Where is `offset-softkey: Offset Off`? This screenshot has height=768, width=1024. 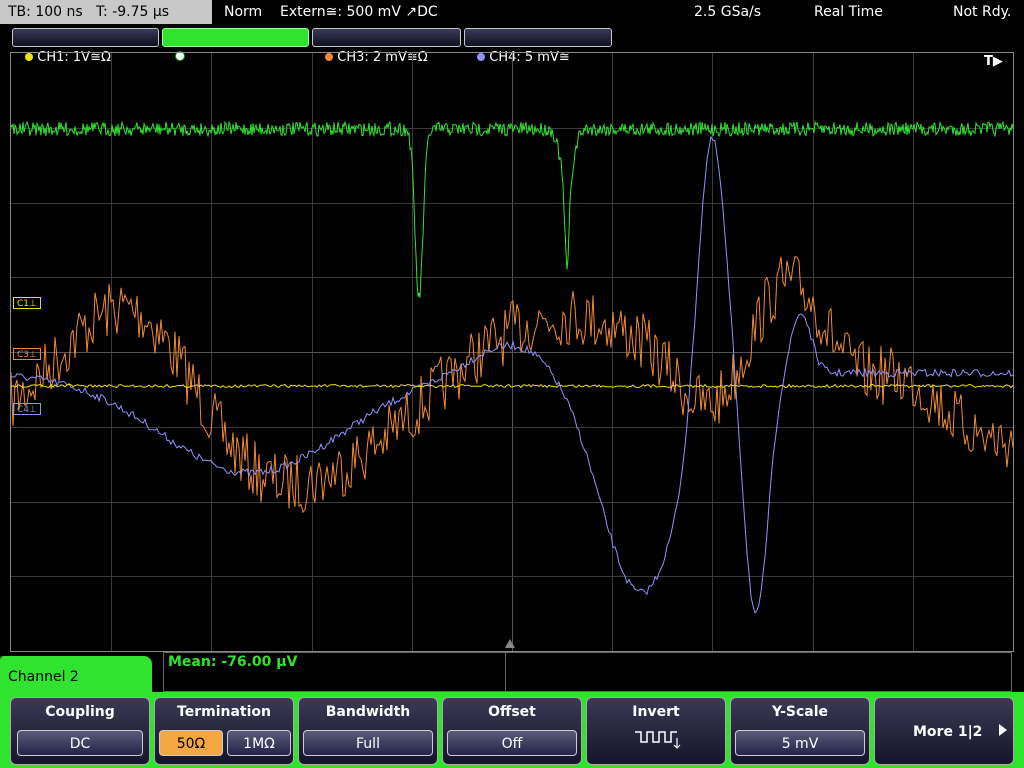
offset-softkey: Offset Off is located at coordinates (512, 731).